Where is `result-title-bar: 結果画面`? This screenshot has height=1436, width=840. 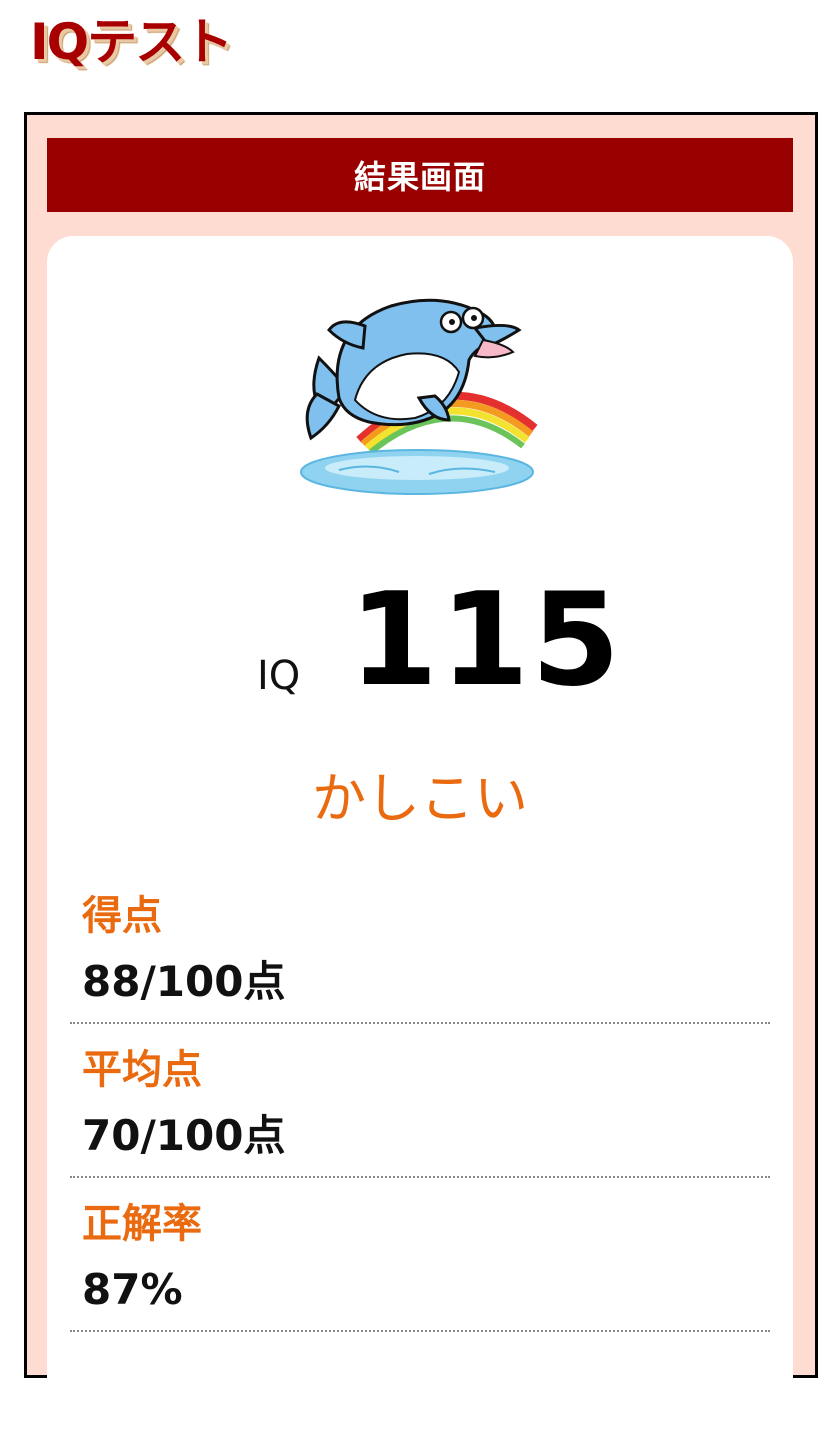
result-title-bar: 結果画面 is located at coordinates (420, 175).